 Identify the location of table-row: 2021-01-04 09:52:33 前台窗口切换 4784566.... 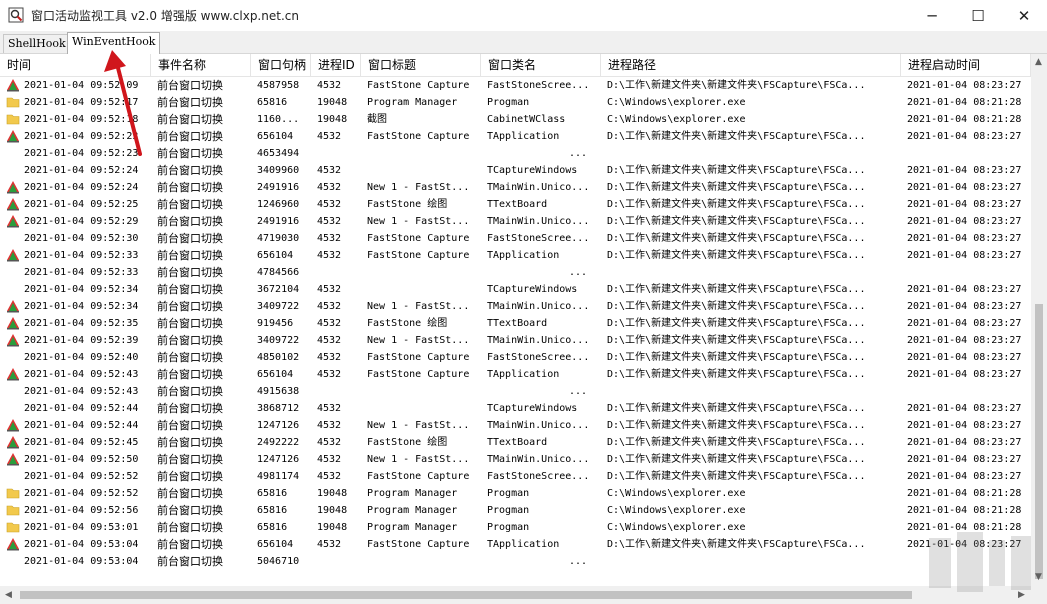
(515, 272).